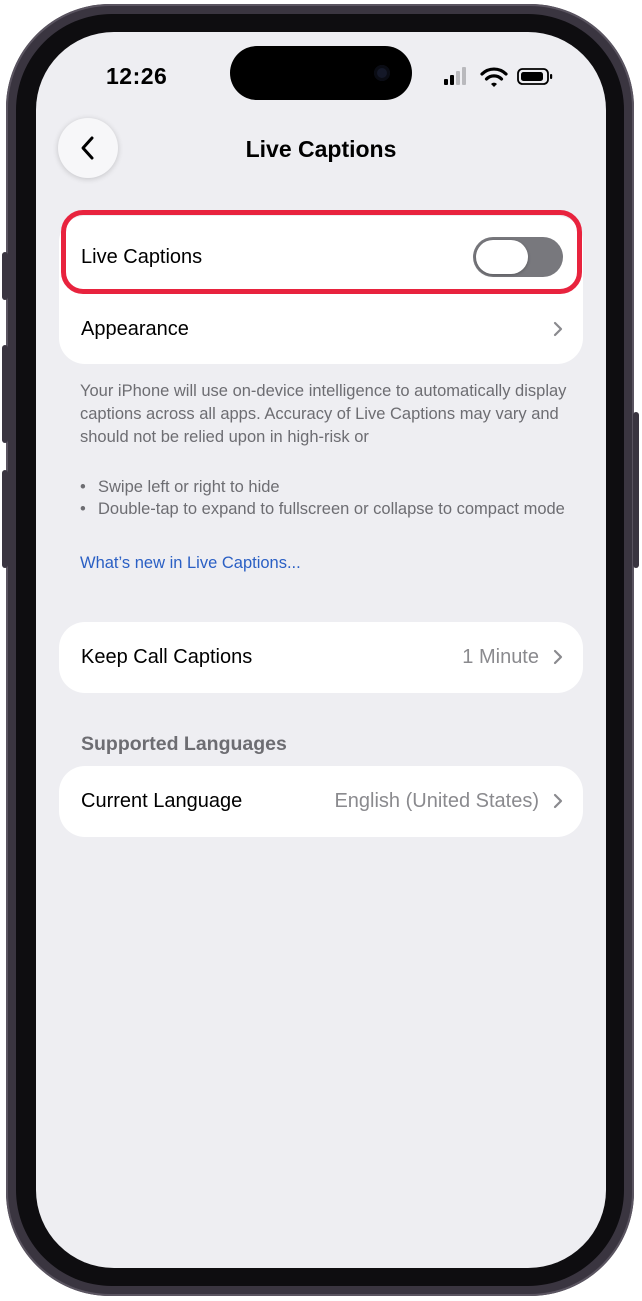 The image size is (642, 1301). I want to click on status-time: 12:26, so click(137, 76).